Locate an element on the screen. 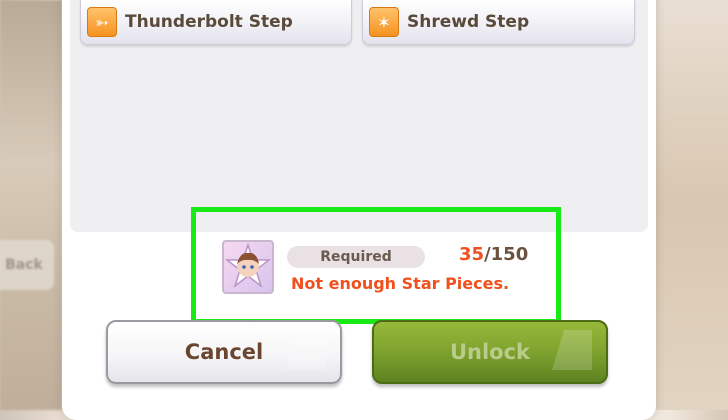  skill-item-thunderbolt-step: ➳ Thunderbolt Step is located at coordinates (216, 22).